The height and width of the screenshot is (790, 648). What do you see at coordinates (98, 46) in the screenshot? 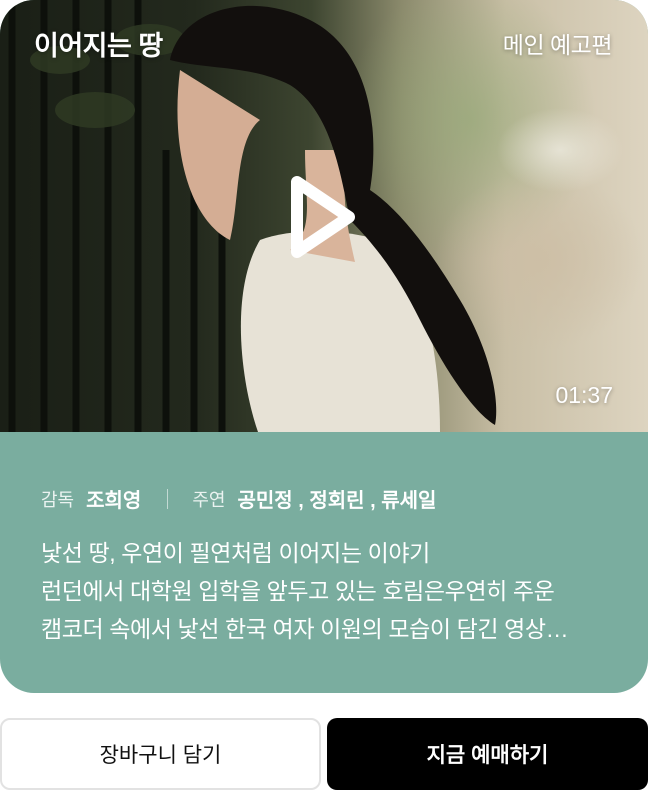
I see `movie-title: 이어지는 땅` at bounding box center [98, 46].